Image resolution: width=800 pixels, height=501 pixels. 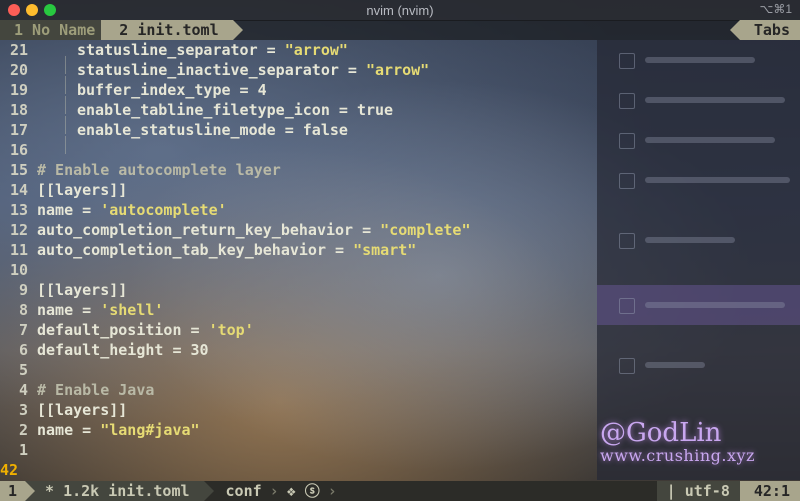 I want to click on watermark-name: @GodLin, so click(x=661, y=433).